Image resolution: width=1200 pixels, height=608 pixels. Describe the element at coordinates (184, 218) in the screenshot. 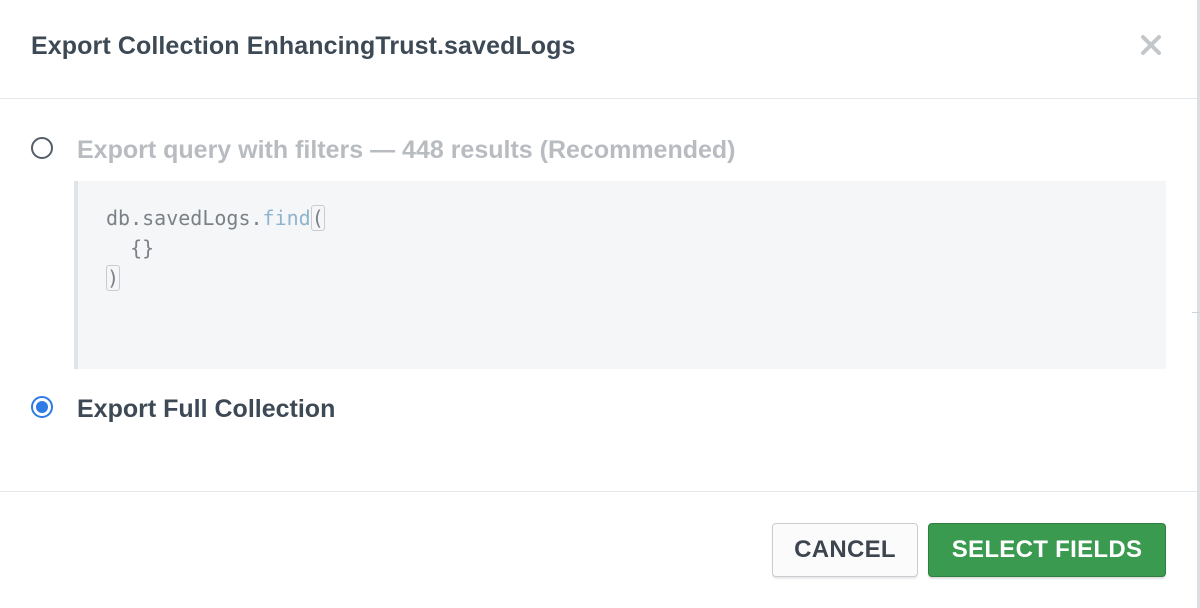

I see `query-prefix: db.savedLogs.` at that location.